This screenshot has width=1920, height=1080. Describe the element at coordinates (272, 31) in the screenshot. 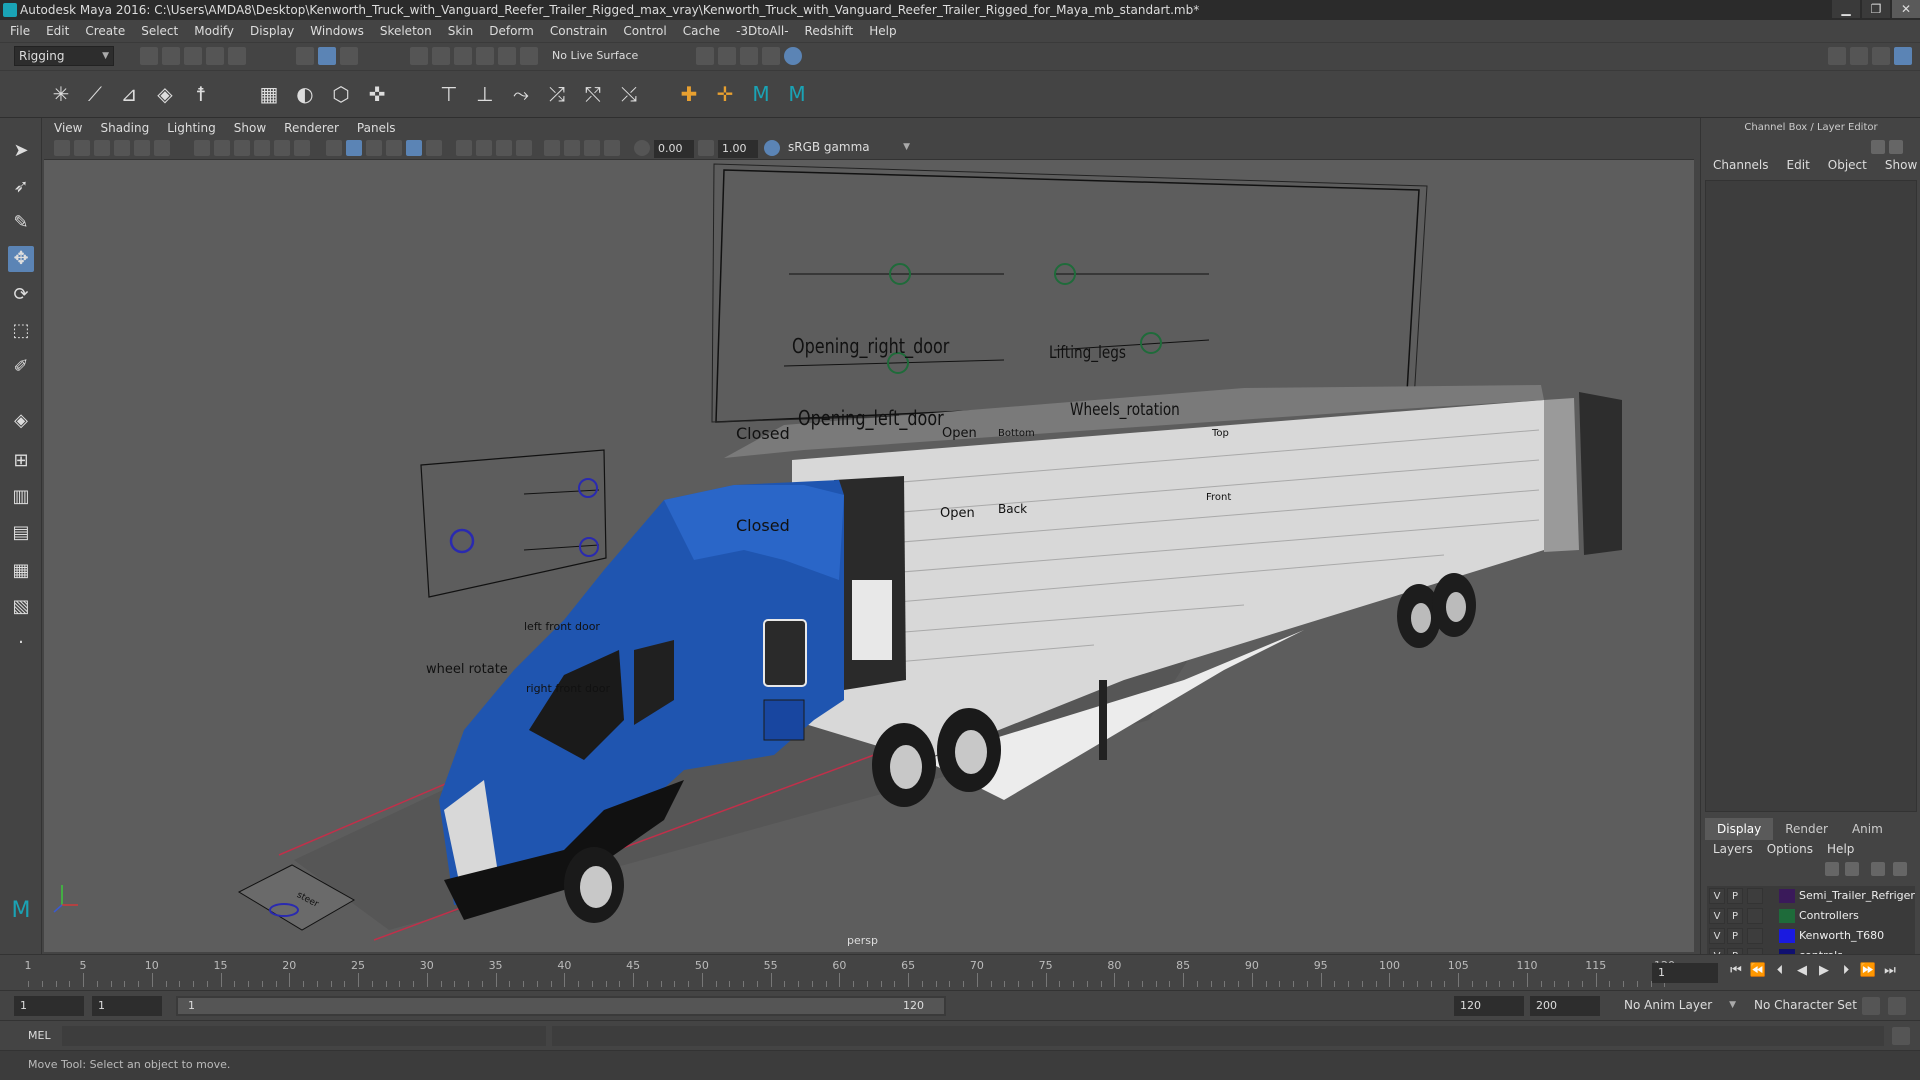

I see `menu-display: Display` at that location.